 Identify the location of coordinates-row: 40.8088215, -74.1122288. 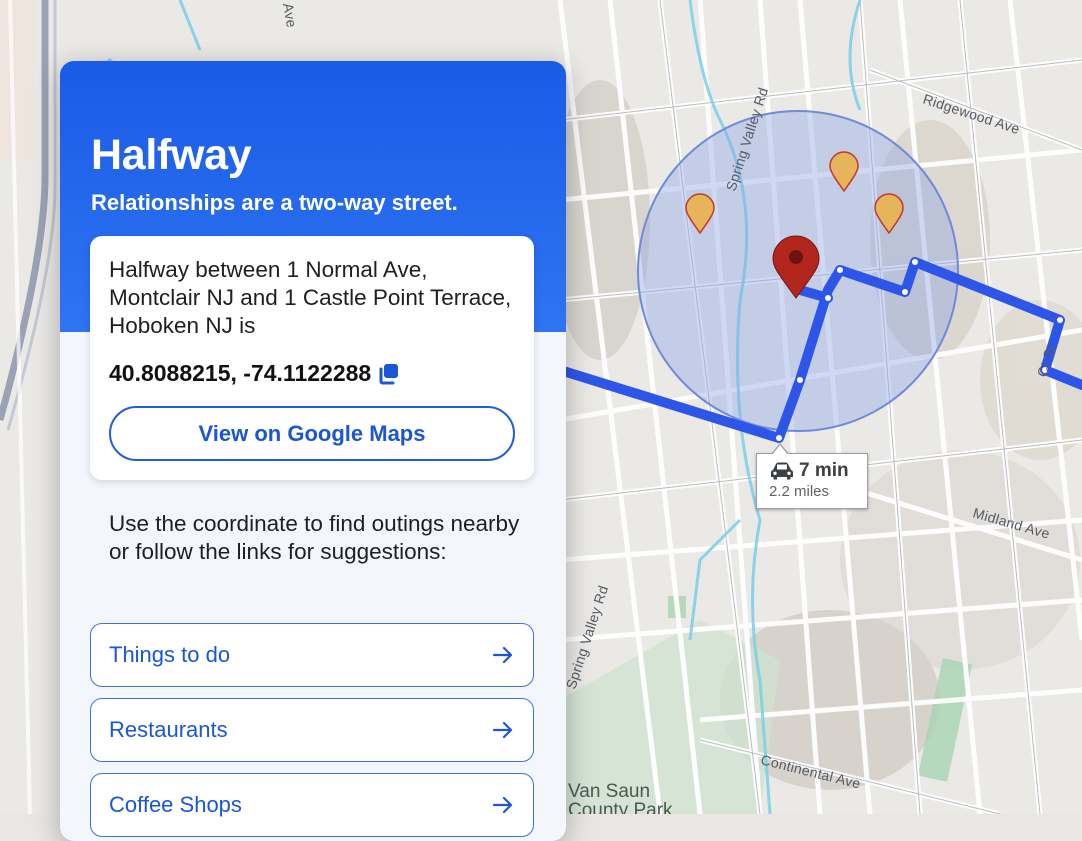
(312, 373).